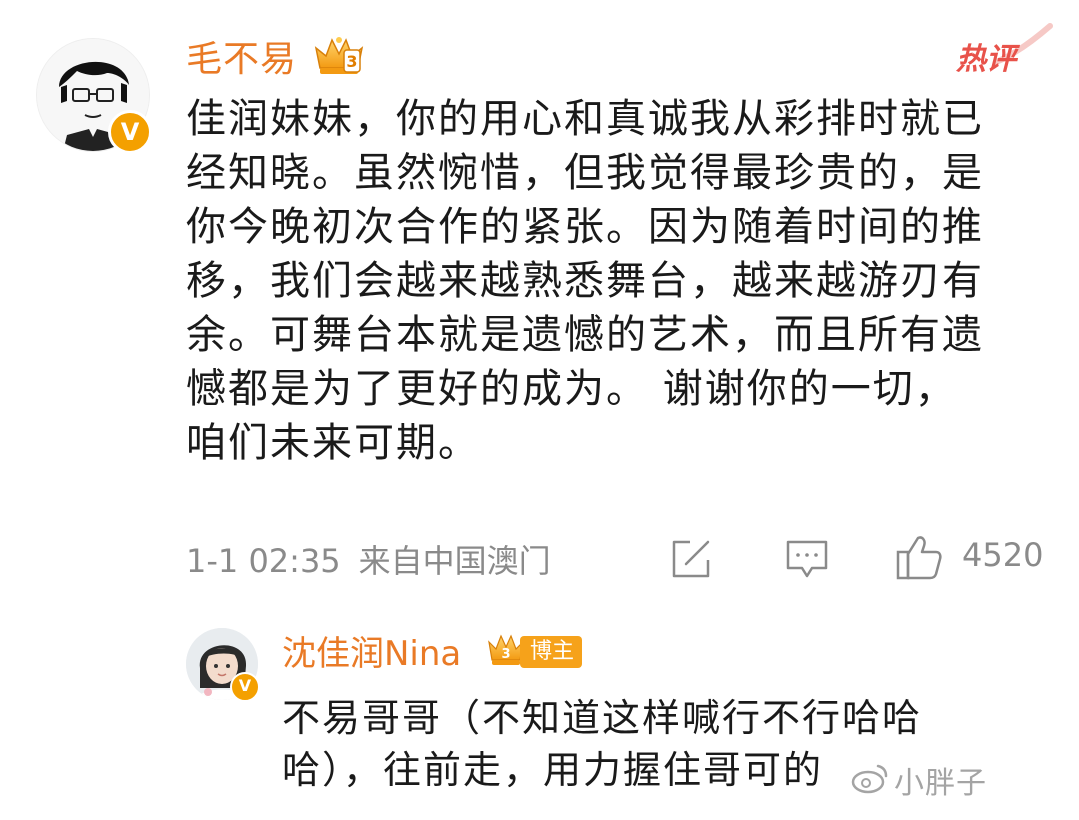  What do you see at coordinates (241, 56) in the screenshot?
I see `commenter-username: 毛不易` at bounding box center [241, 56].